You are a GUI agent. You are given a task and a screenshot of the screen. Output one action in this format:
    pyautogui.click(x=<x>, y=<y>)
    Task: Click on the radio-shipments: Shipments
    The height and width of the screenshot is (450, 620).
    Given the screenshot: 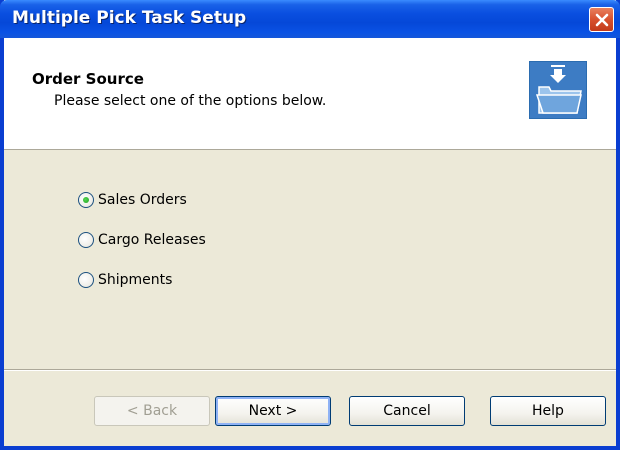 What is the action you would take?
    pyautogui.click(x=125, y=280)
    